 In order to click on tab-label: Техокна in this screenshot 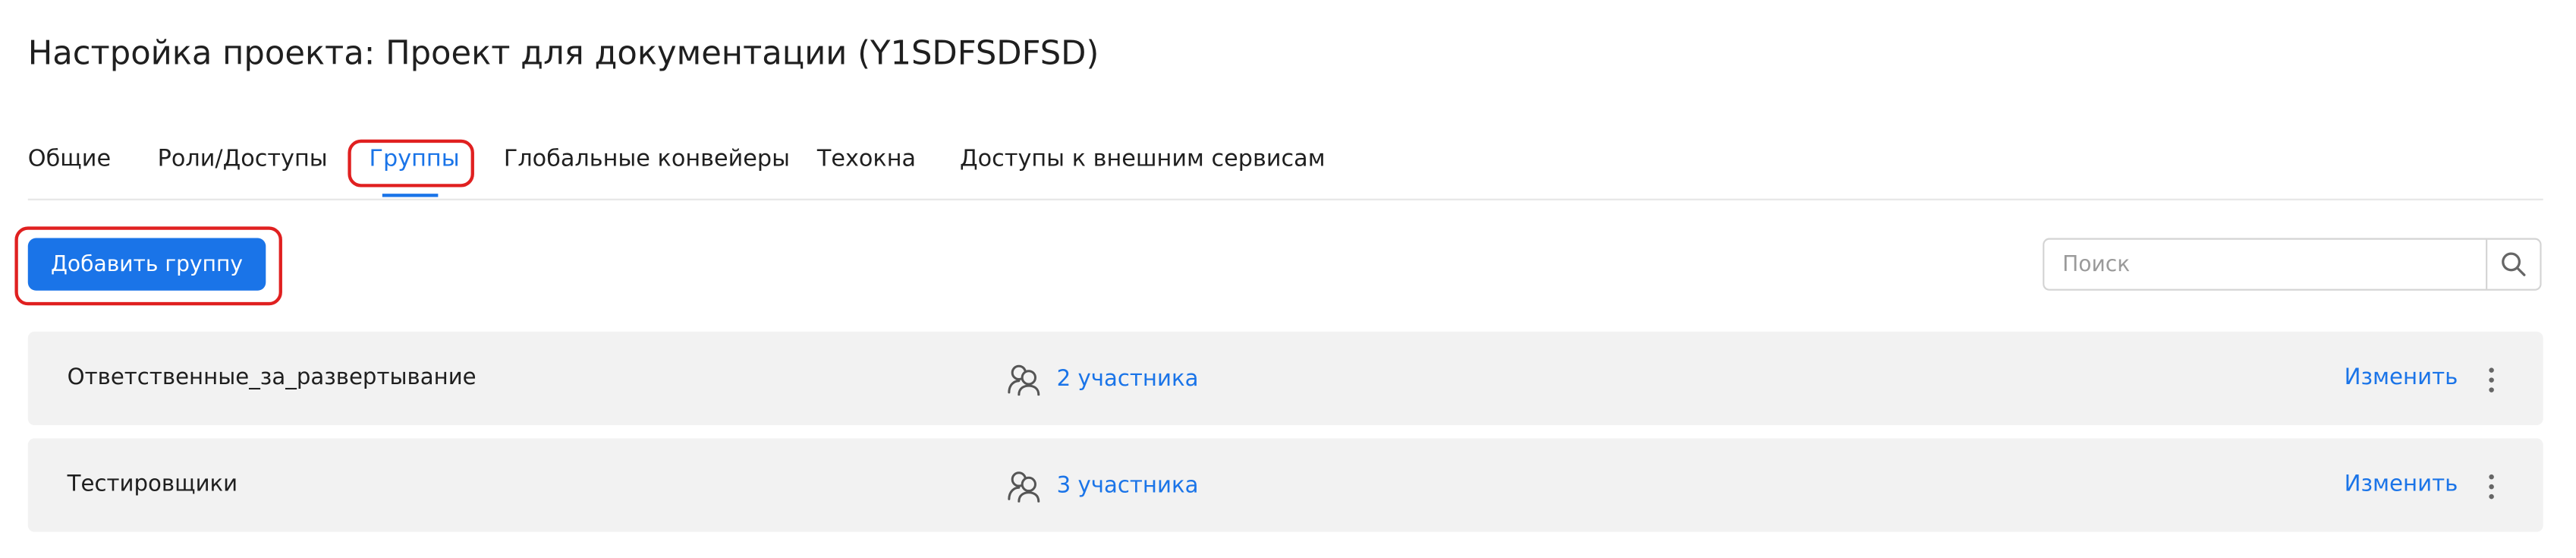, I will do `click(866, 159)`.